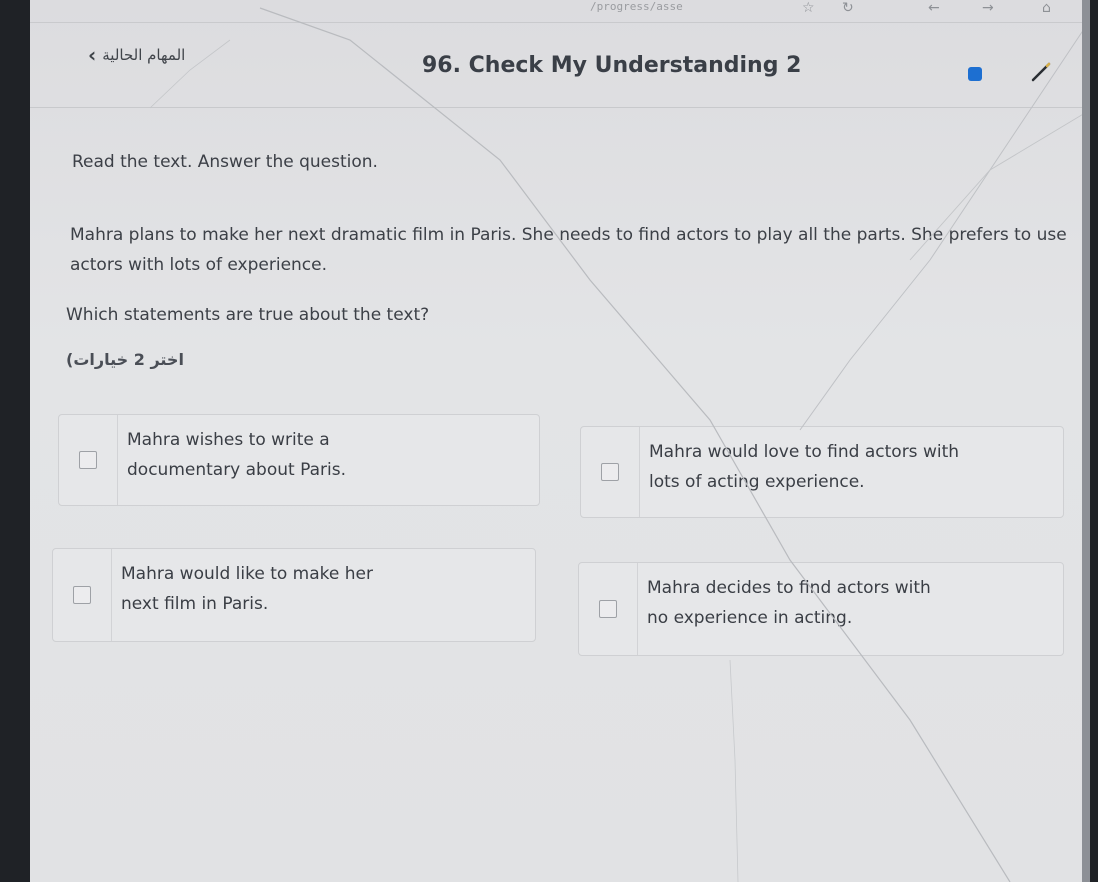 The image size is (1098, 882). What do you see at coordinates (560, 107) in the screenshot?
I see `header-divider` at bounding box center [560, 107].